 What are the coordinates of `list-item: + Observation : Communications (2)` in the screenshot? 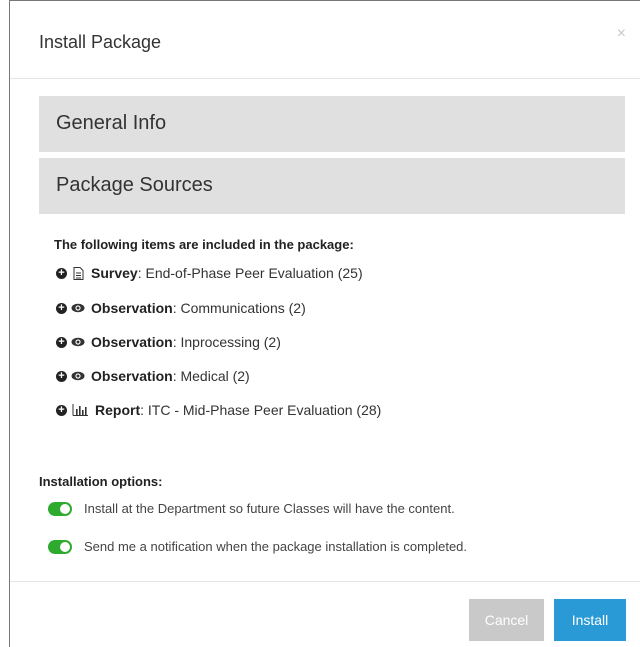 It's located at (181, 308).